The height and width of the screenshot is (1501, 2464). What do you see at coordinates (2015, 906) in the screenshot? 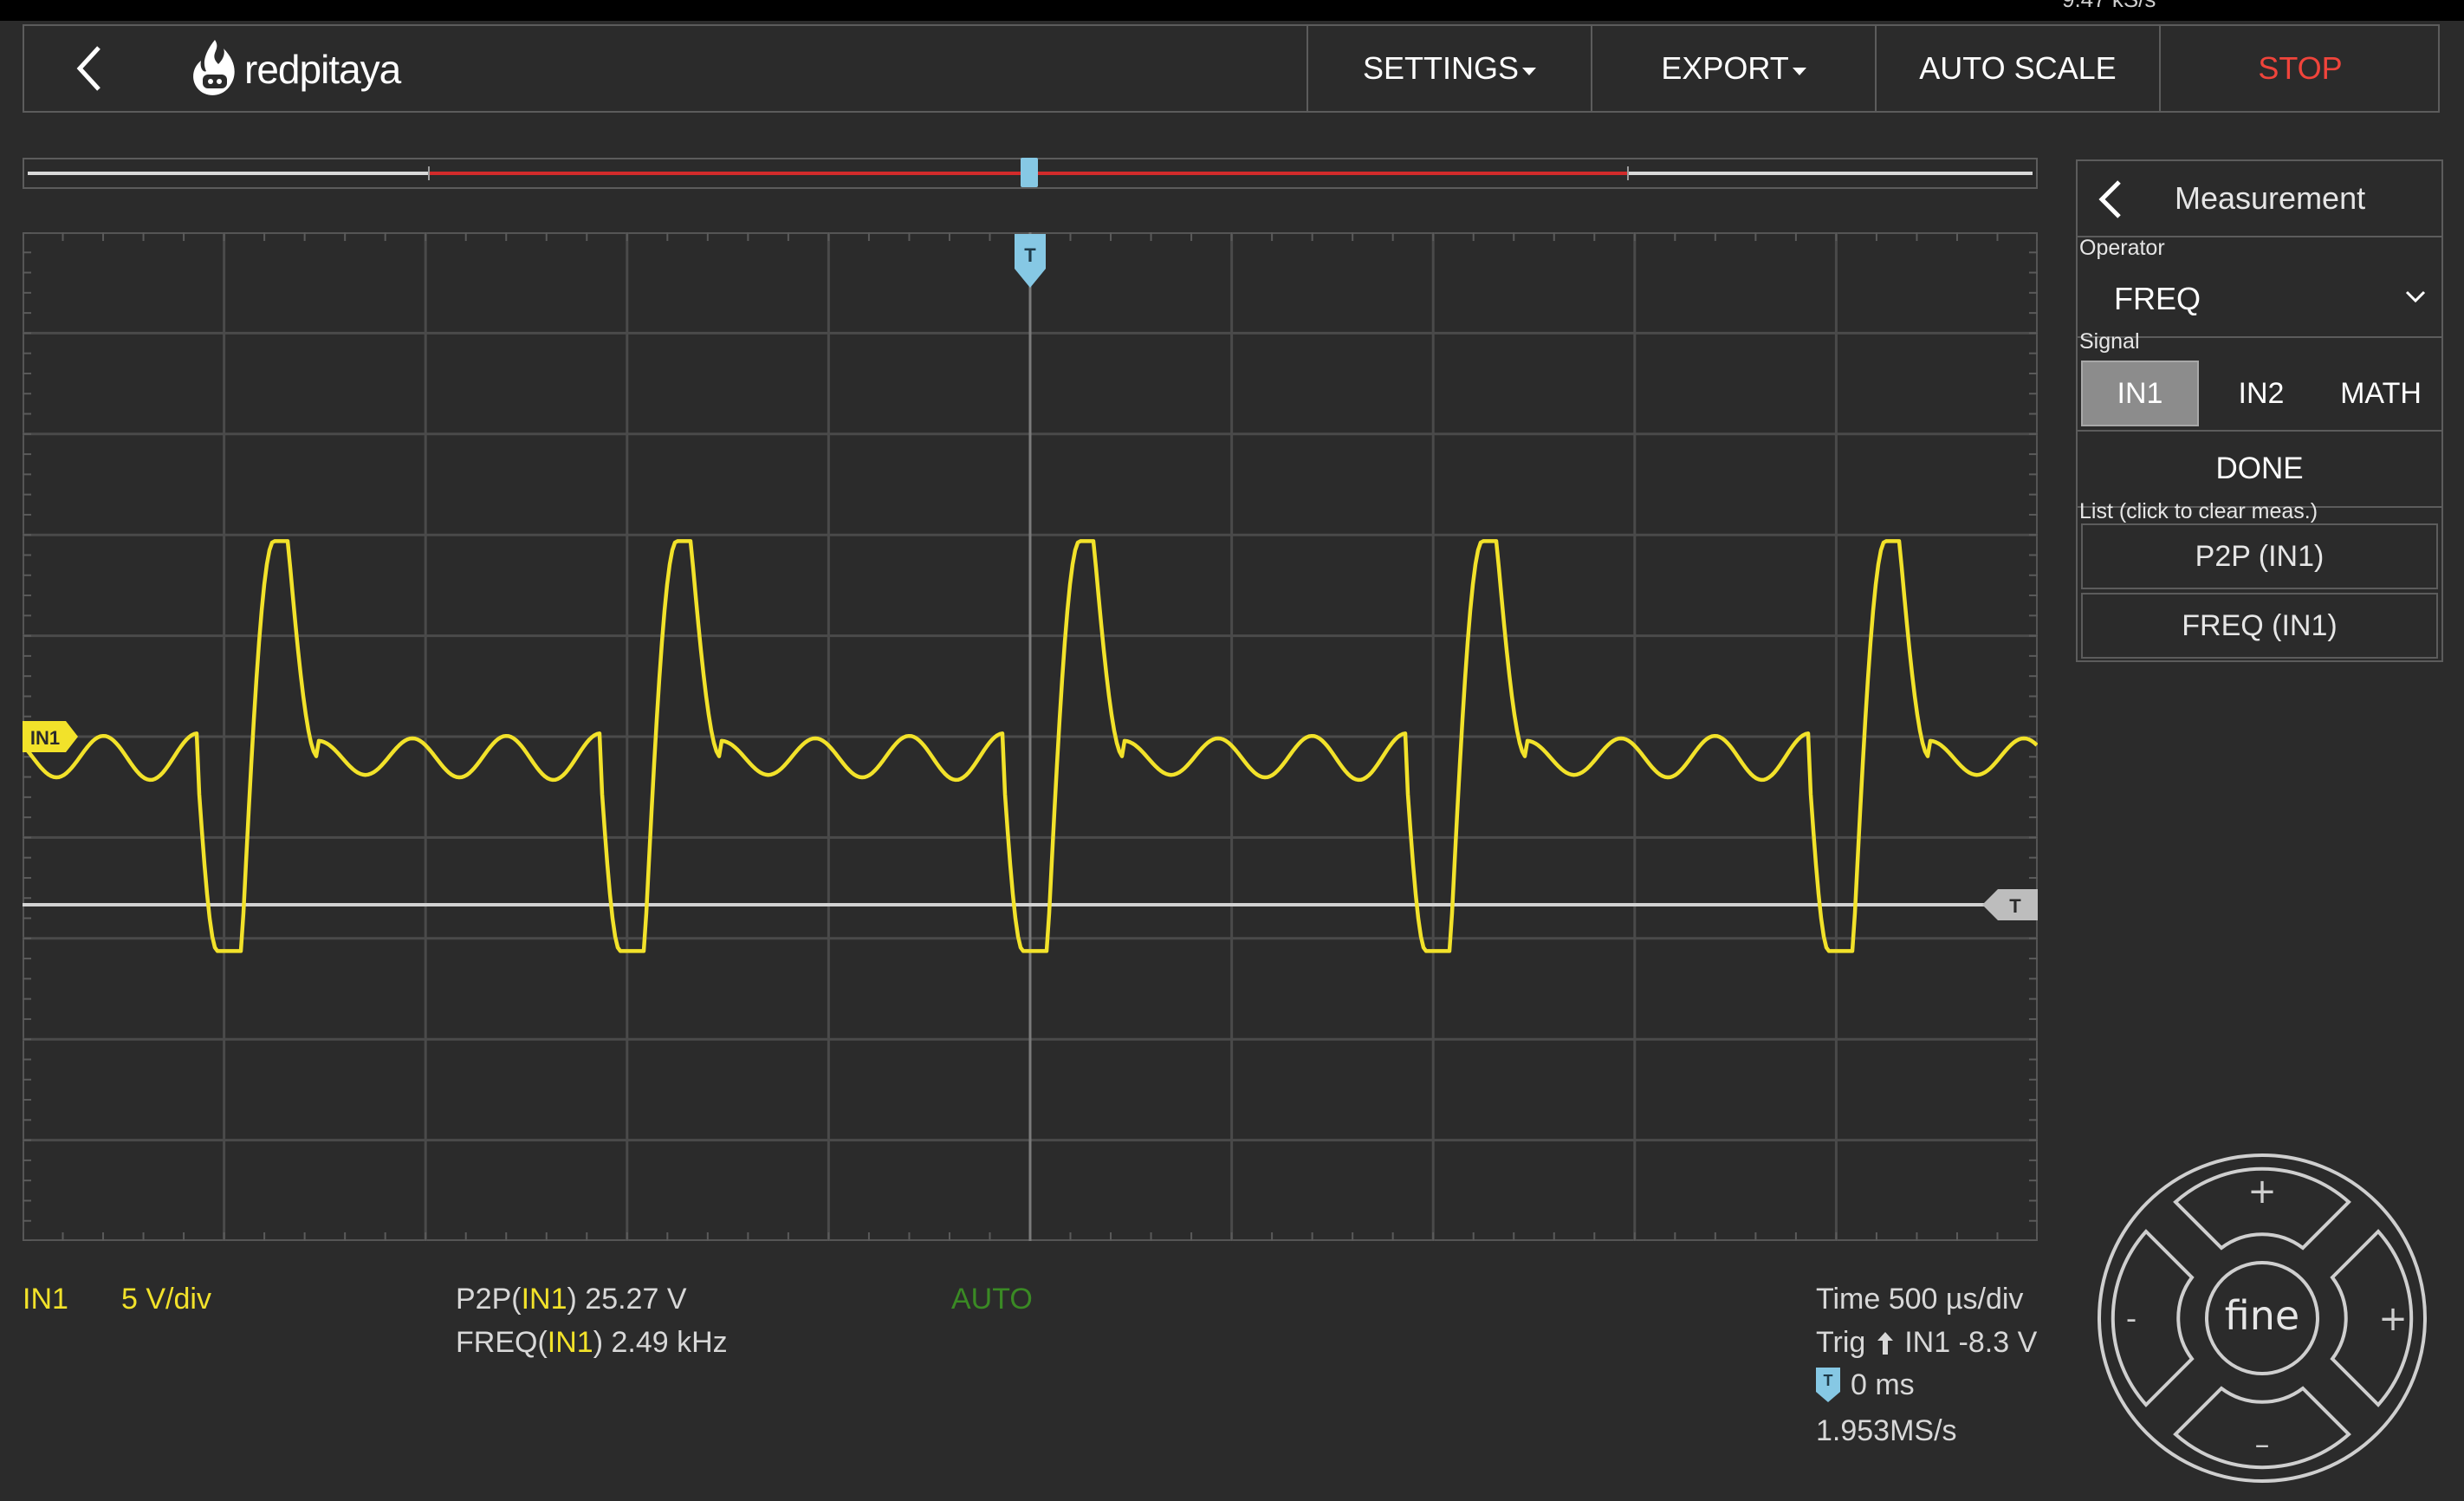
I see `trigger-level-marker-label: T` at bounding box center [2015, 906].